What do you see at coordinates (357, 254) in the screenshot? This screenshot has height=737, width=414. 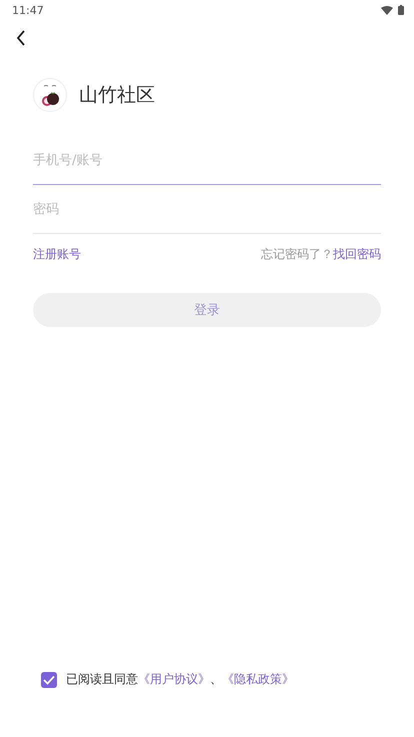 I see `recover-password-link: 找回密码` at bounding box center [357, 254].